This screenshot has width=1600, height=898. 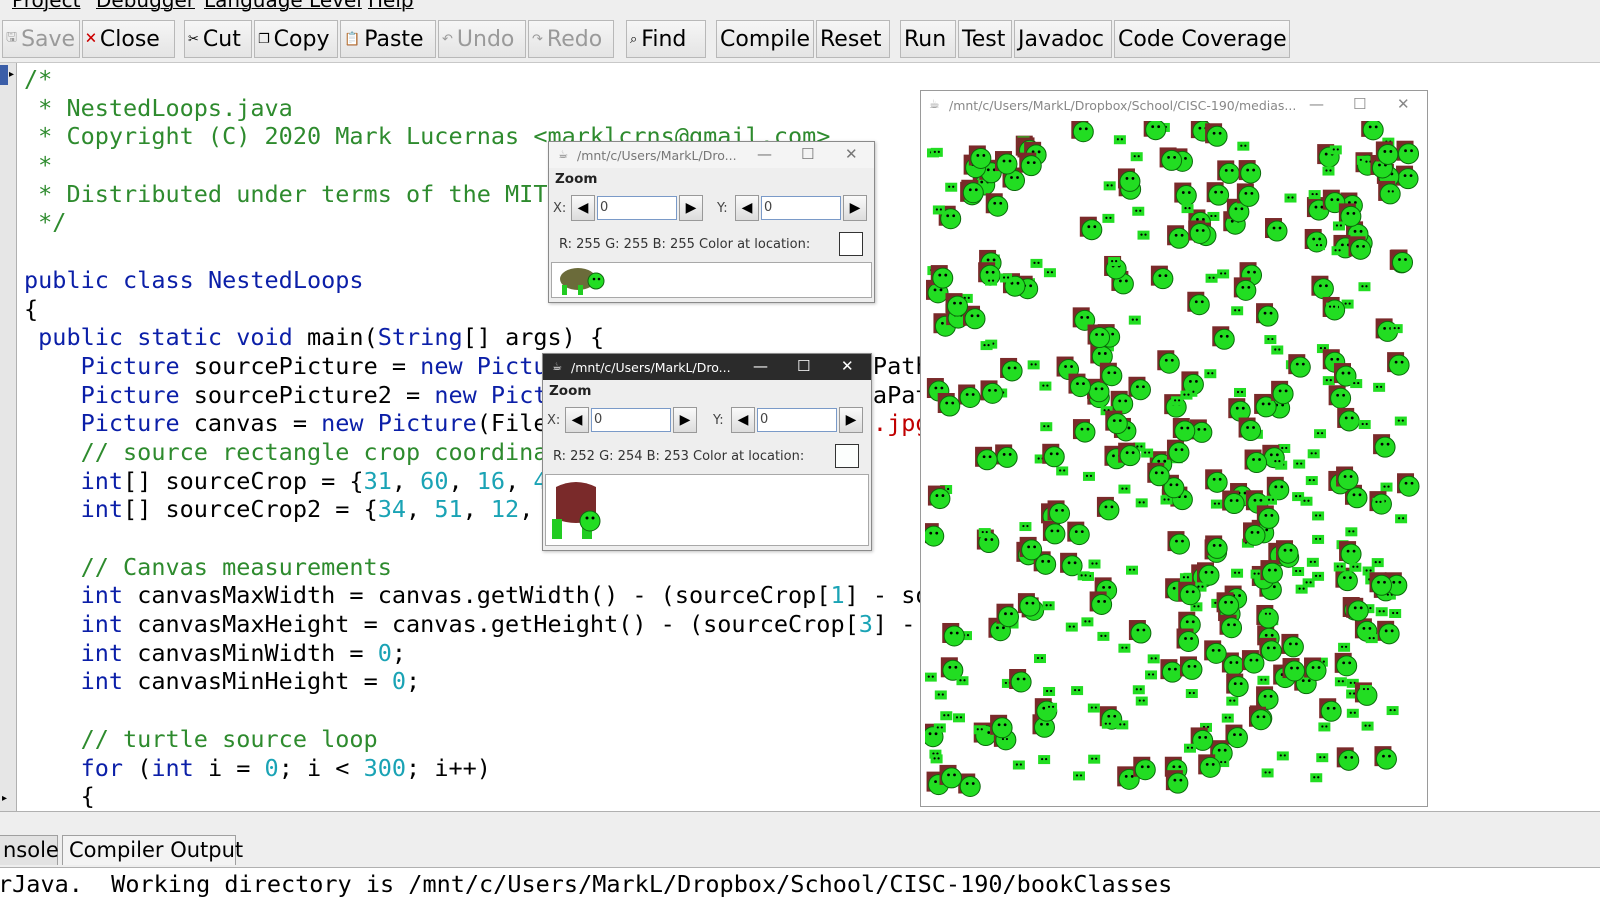 What do you see at coordinates (666, 39) in the screenshot?
I see `find-button: ⌕ Find` at bounding box center [666, 39].